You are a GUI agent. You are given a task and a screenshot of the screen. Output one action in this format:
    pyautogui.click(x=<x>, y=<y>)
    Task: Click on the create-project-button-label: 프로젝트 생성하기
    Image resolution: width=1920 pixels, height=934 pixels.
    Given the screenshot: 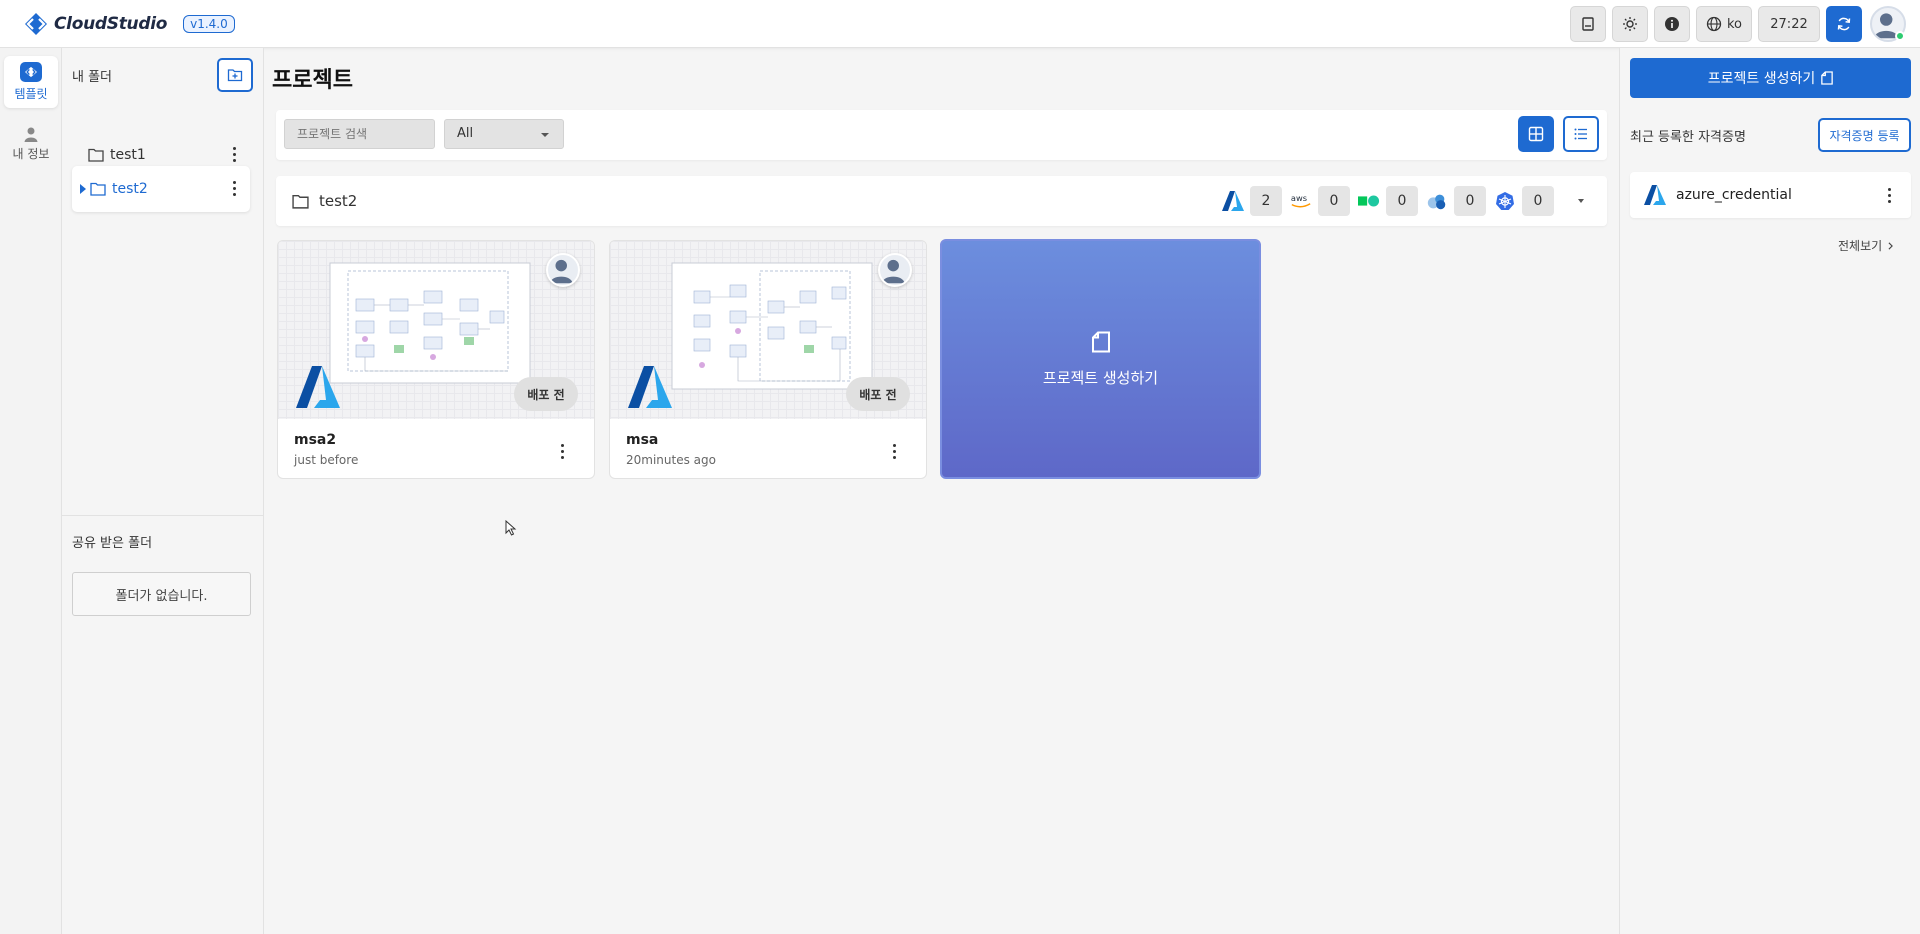 What is the action you would take?
    pyautogui.click(x=1761, y=79)
    